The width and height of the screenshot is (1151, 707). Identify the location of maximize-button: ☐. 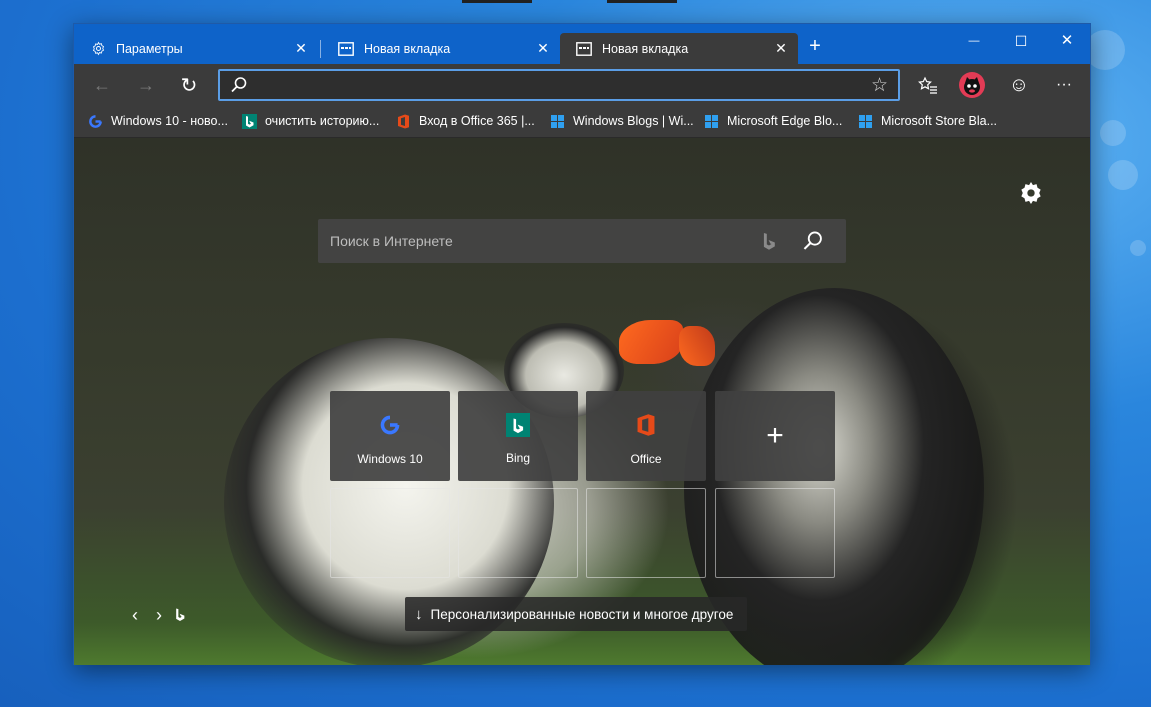
(1021, 41).